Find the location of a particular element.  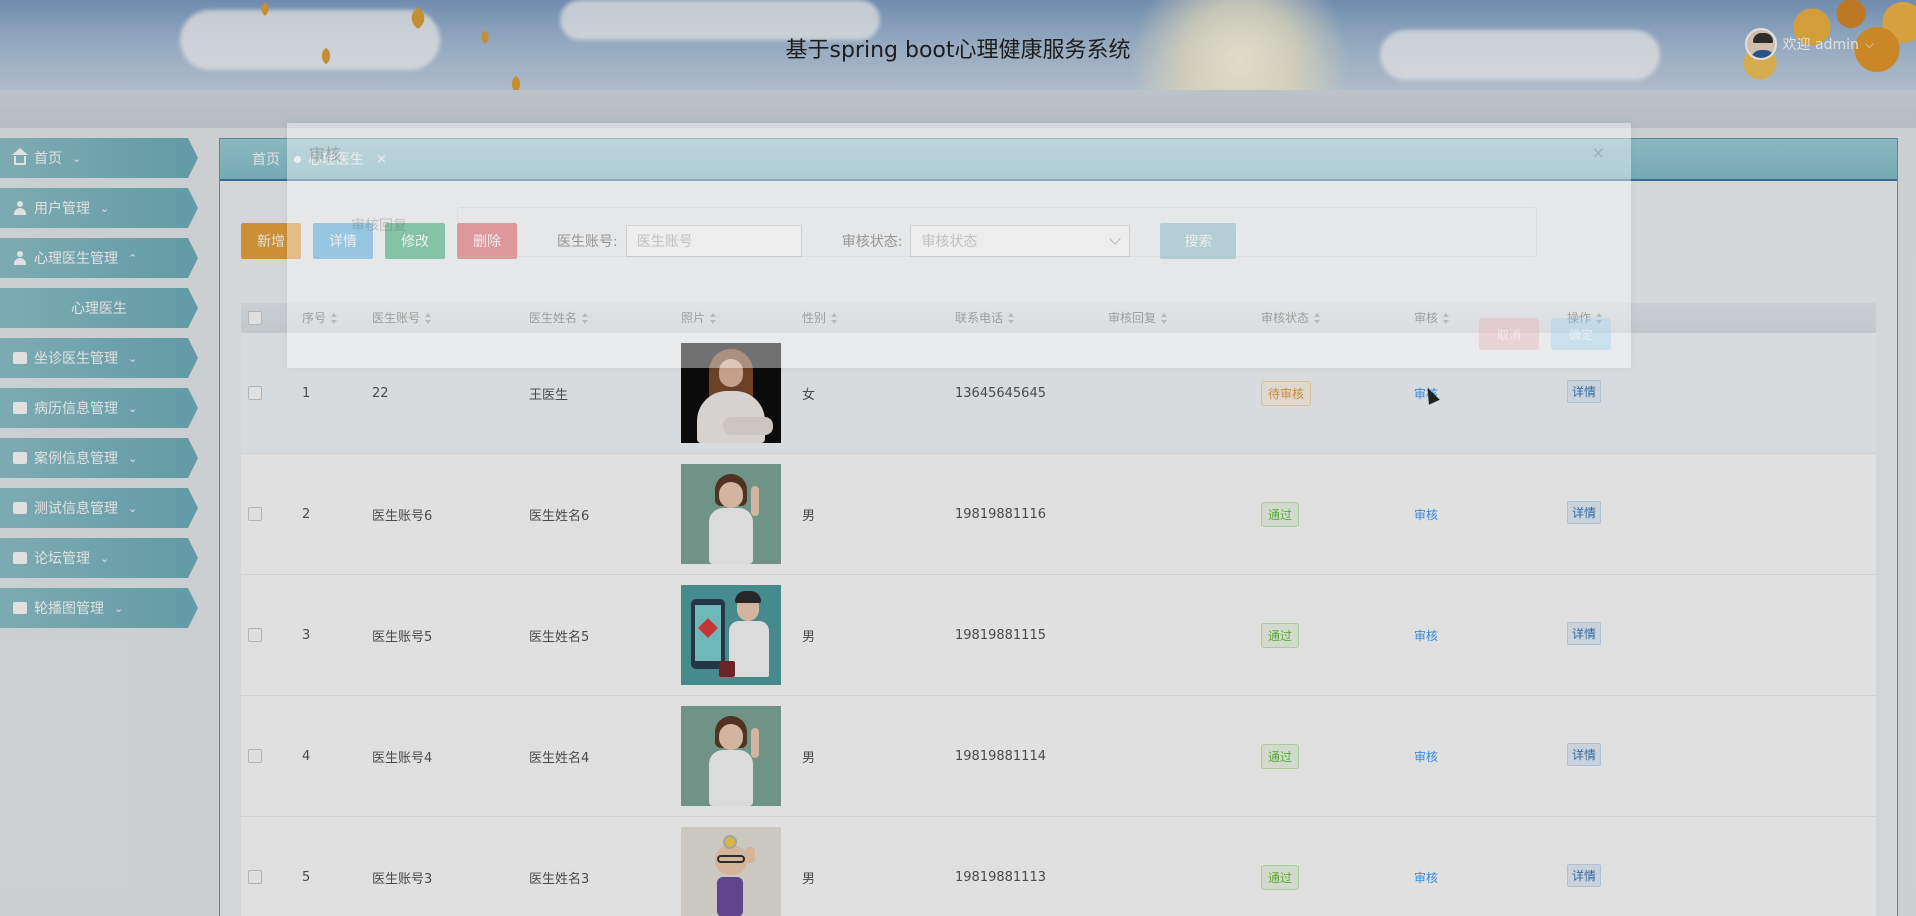

sidebar-item-user-management: 用户管理 ⌄ is located at coordinates (99, 208).